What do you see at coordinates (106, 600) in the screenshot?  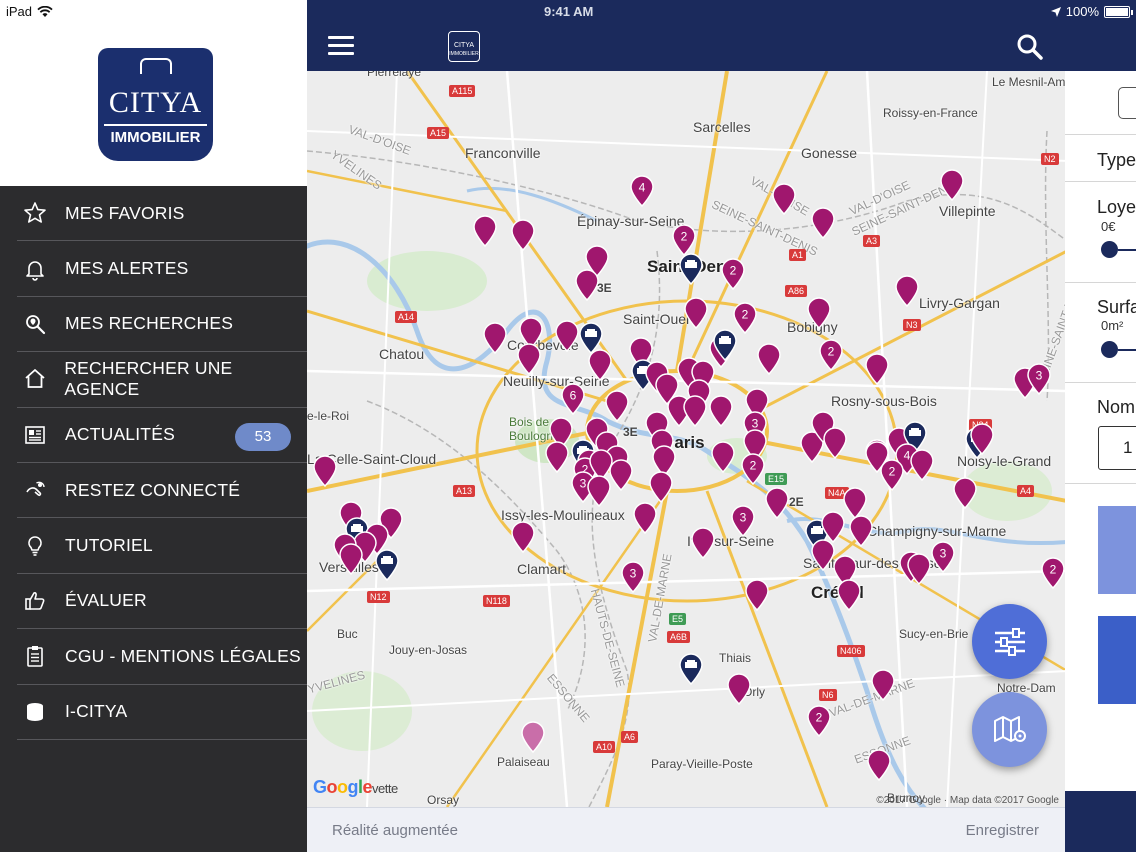 I see `menu-item-label: ÉVALUER` at bounding box center [106, 600].